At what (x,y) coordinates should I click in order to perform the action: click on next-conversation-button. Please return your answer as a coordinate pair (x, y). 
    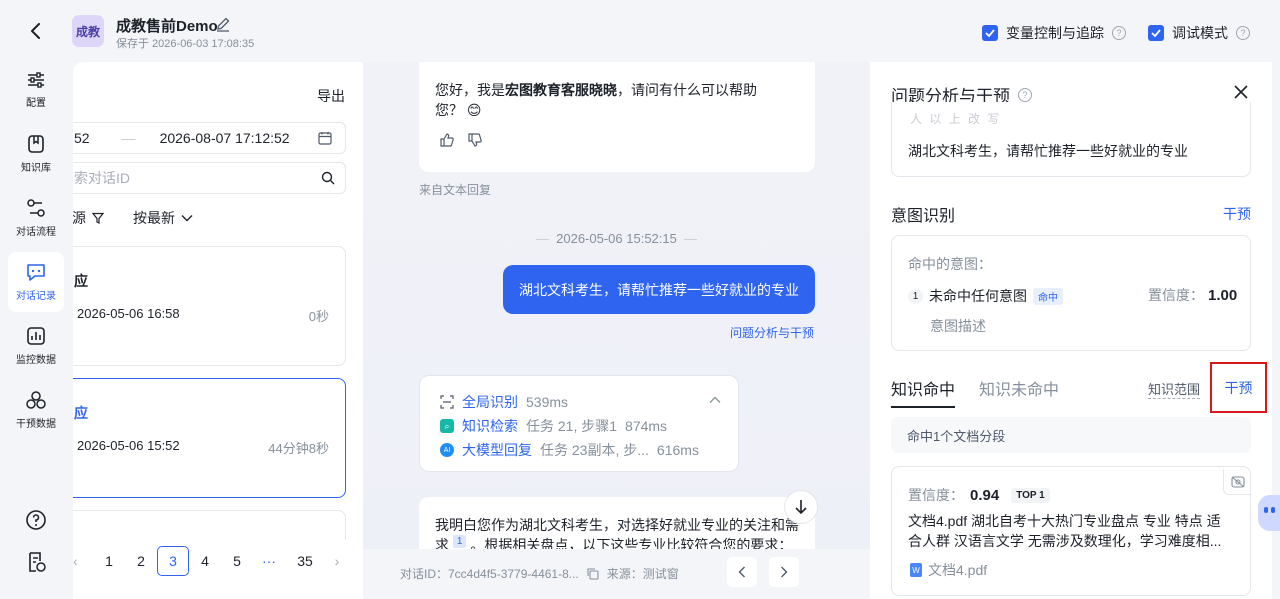
    Looking at the image, I should click on (784, 572).